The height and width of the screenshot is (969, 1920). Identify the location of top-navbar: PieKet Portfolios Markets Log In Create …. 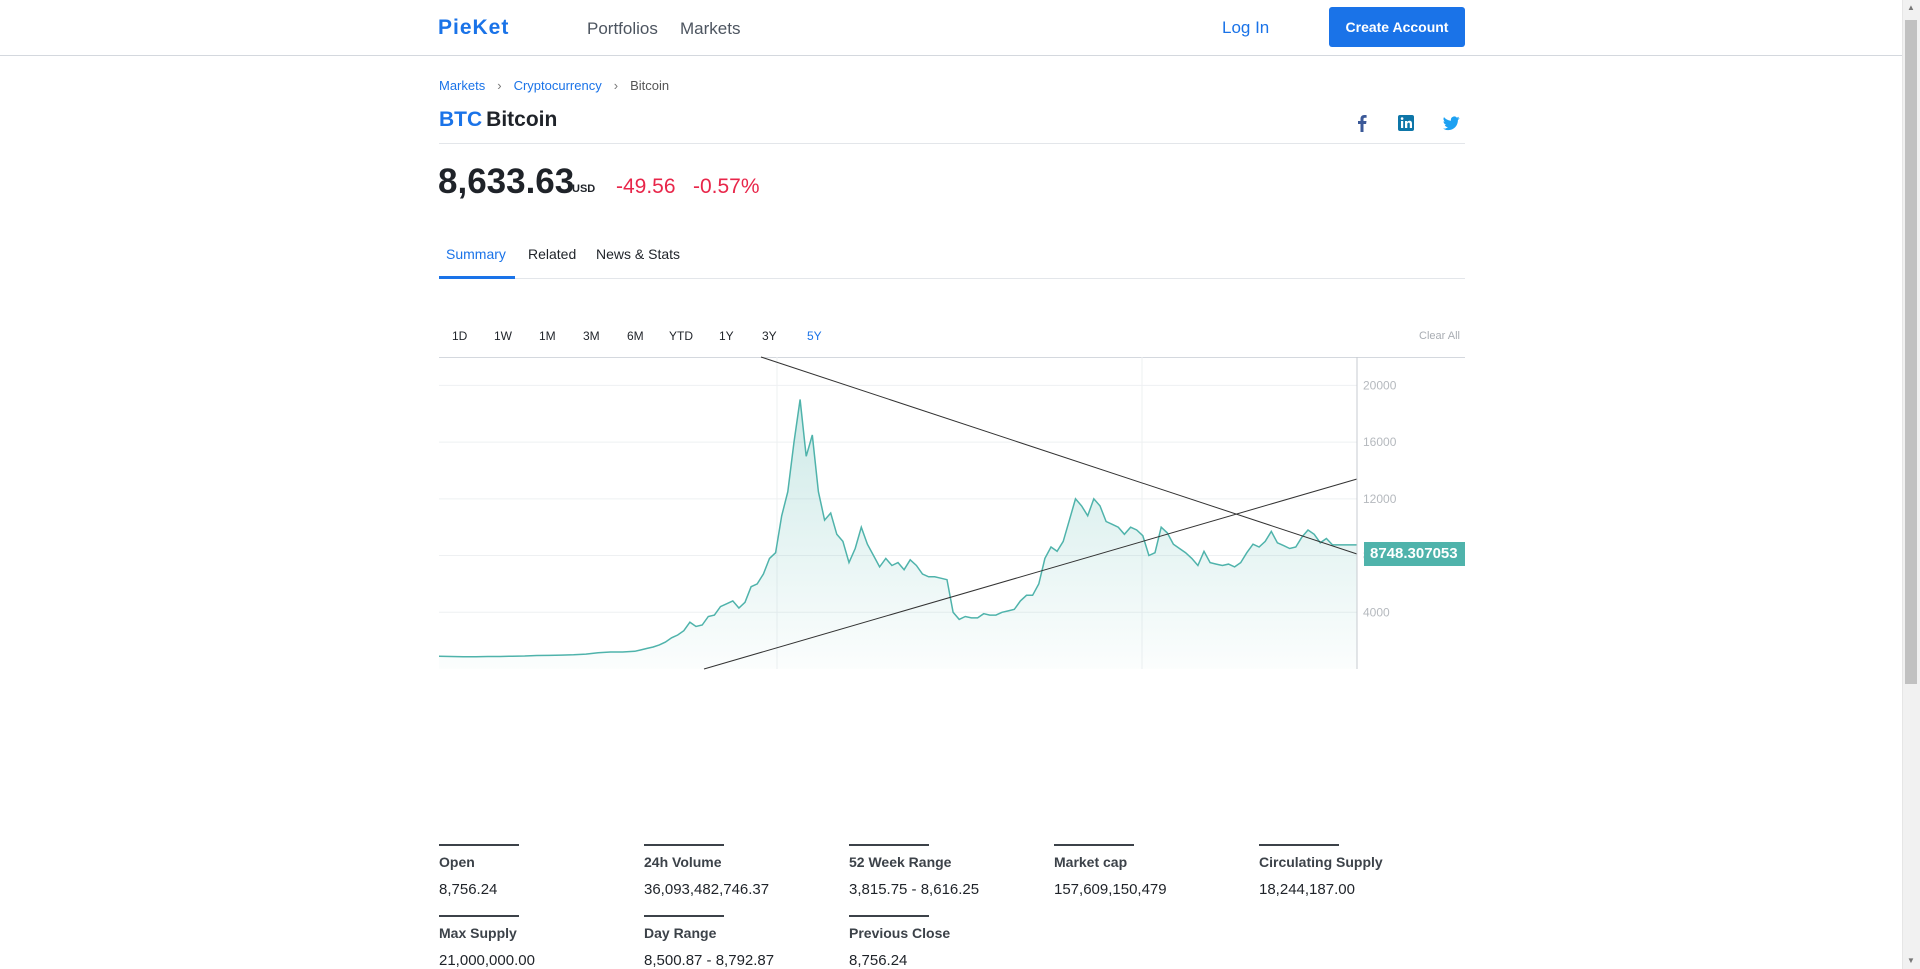
(951, 28).